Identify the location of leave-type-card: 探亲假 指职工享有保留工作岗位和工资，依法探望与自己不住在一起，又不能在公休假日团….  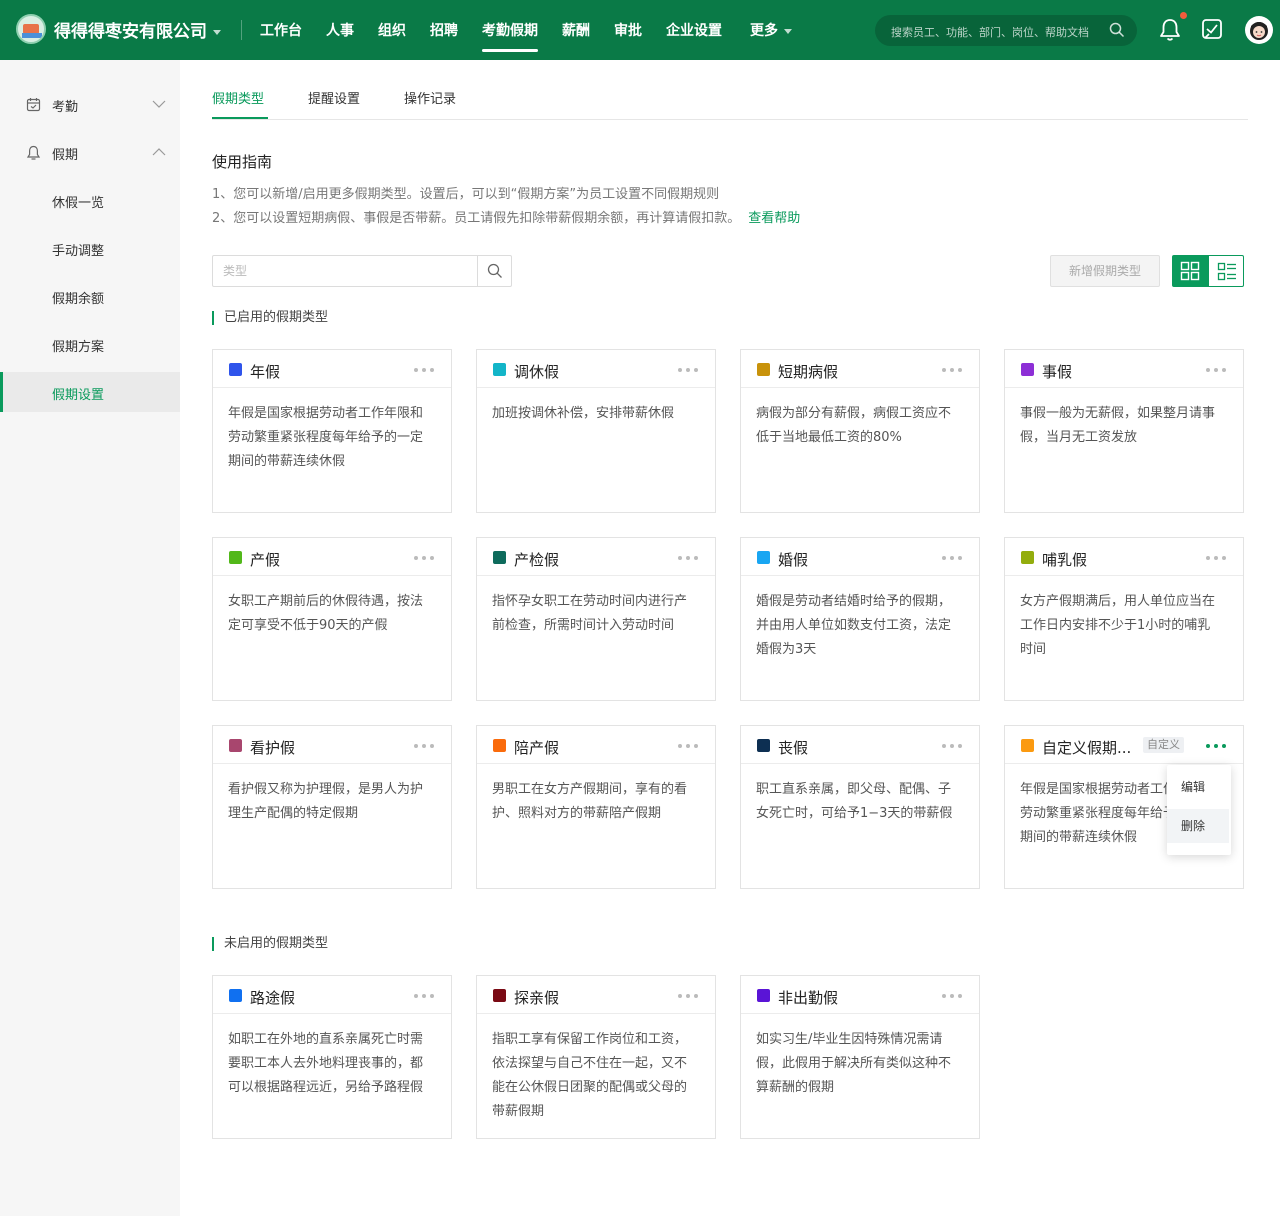
(596, 1057).